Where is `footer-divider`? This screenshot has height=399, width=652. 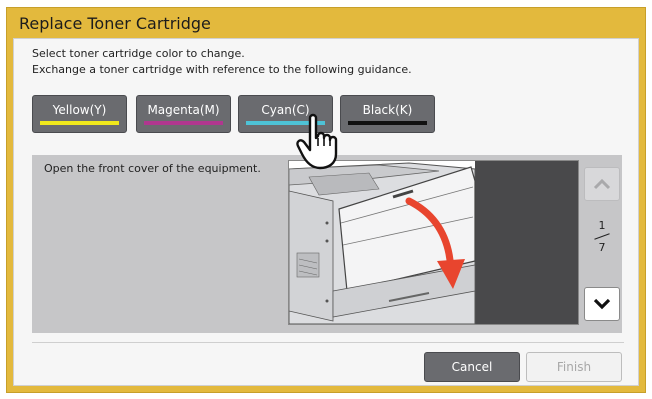
footer-divider is located at coordinates (328, 342).